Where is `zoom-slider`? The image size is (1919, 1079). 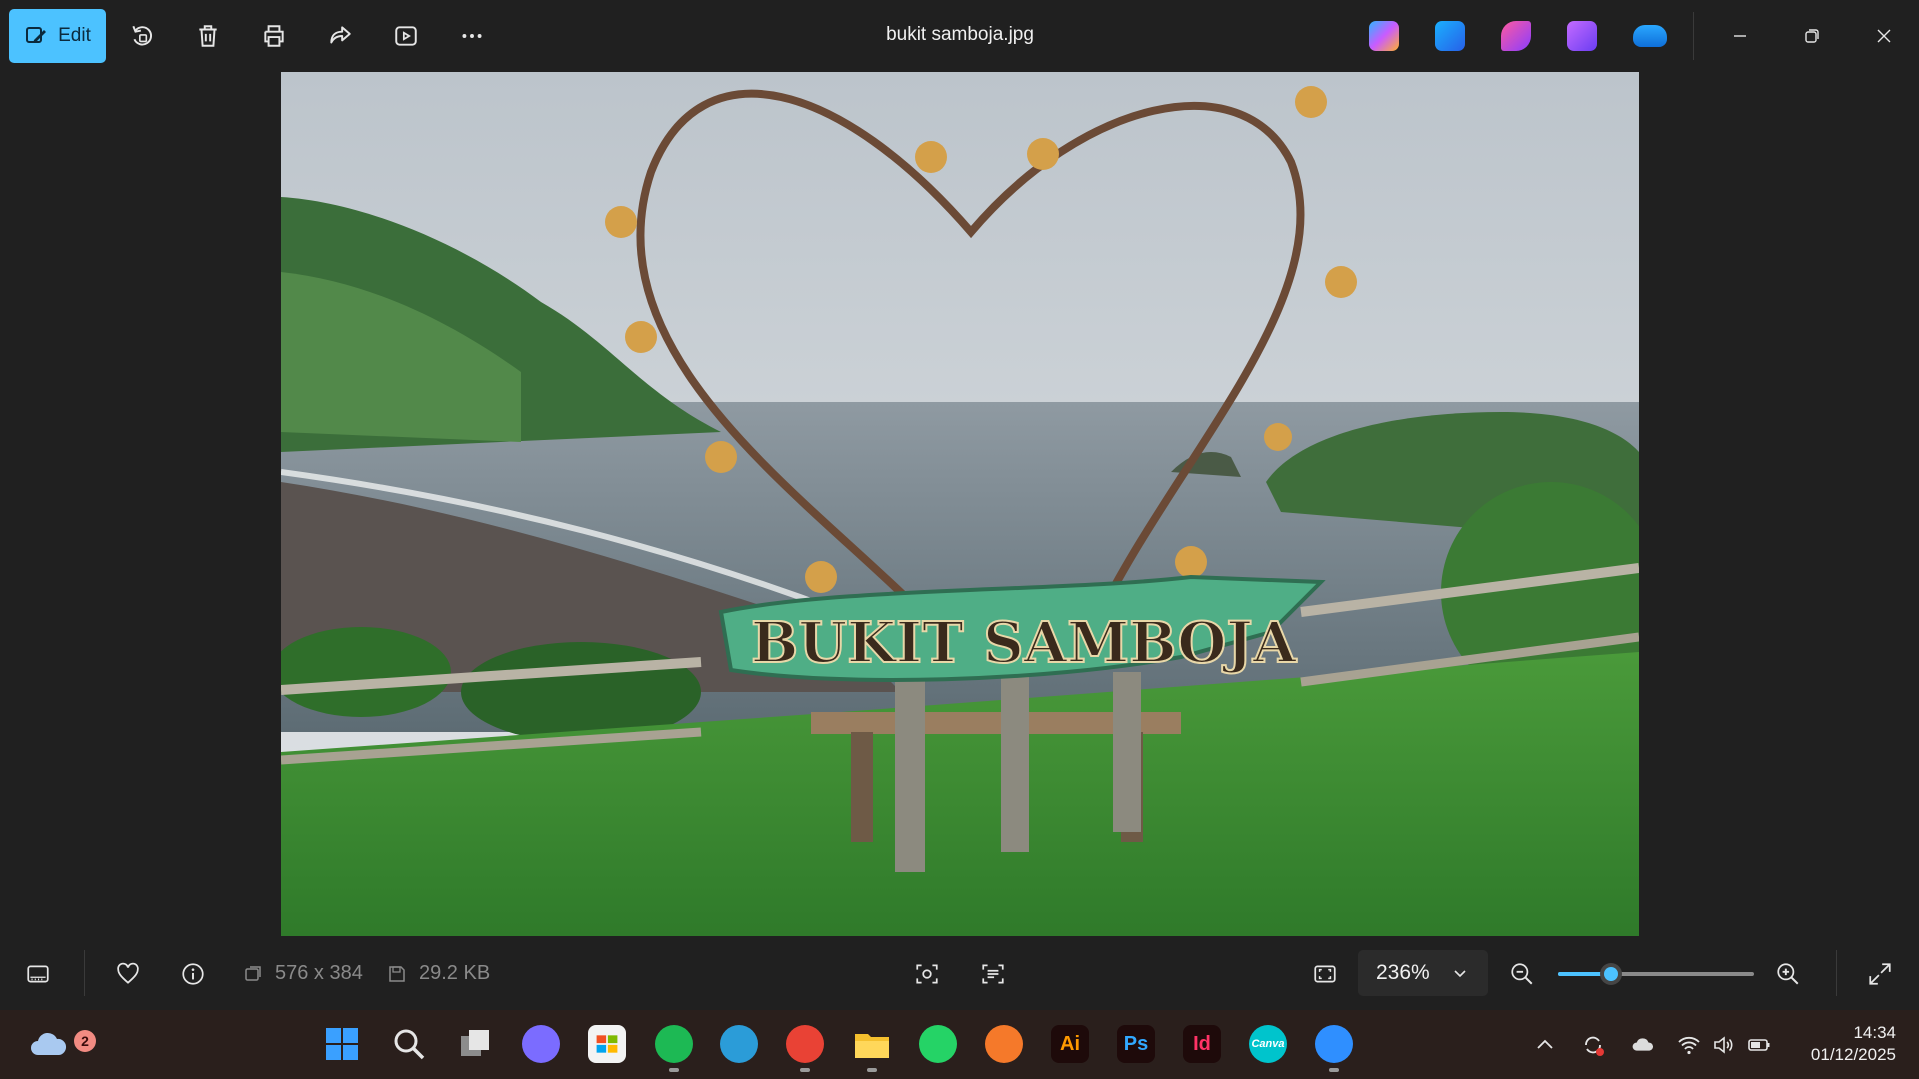 zoom-slider is located at coordinates (1656, 974).